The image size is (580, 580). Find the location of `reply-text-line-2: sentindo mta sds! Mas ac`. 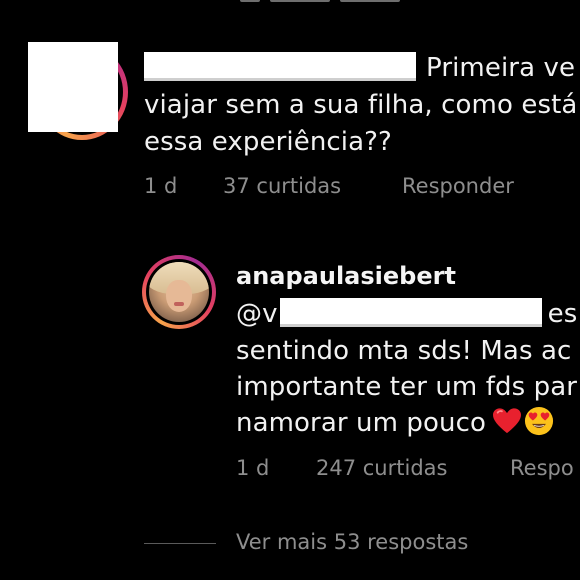

reply-text-line-2: sentindo mta sds! Mas ac is located at coordinates (404, 351).